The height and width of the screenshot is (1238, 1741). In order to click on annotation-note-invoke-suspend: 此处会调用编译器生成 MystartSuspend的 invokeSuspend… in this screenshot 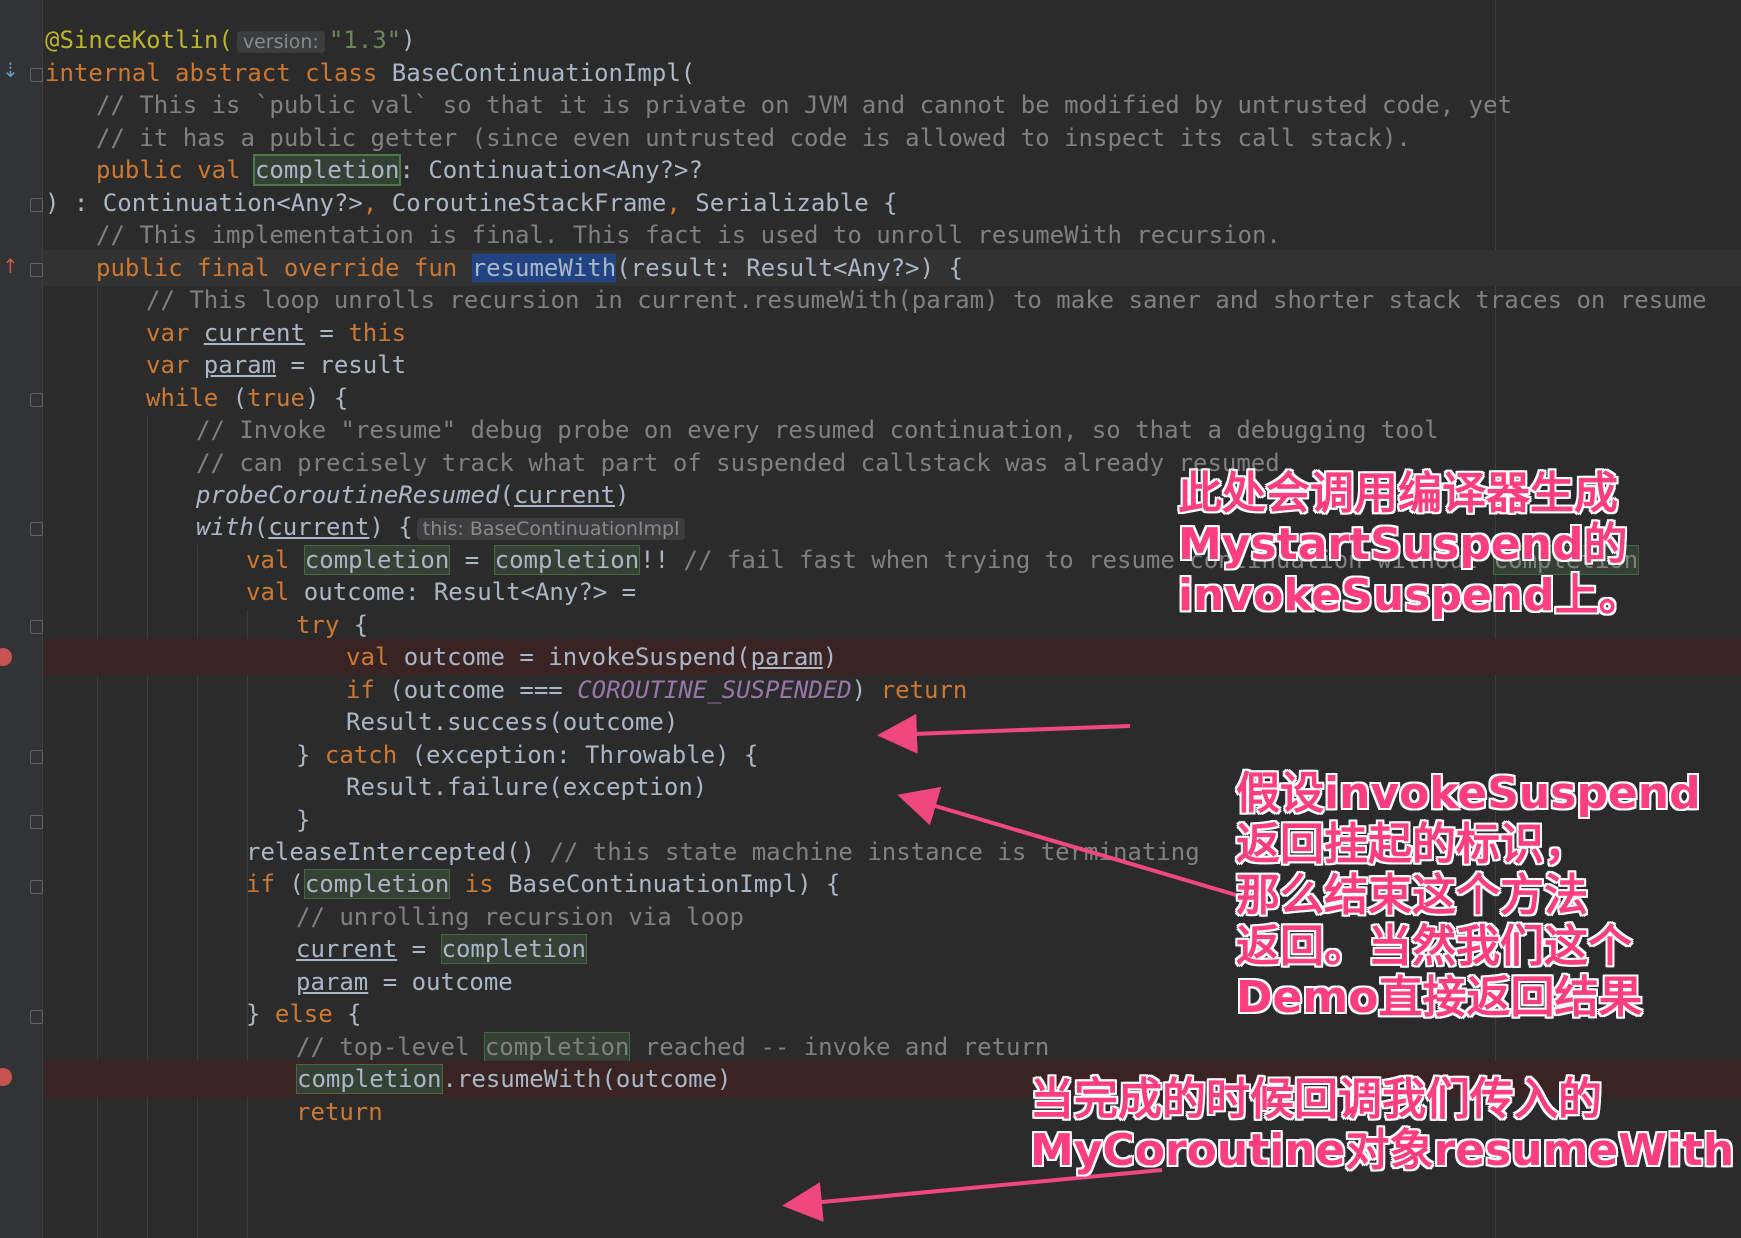, I will do `click(1410, 544)`.